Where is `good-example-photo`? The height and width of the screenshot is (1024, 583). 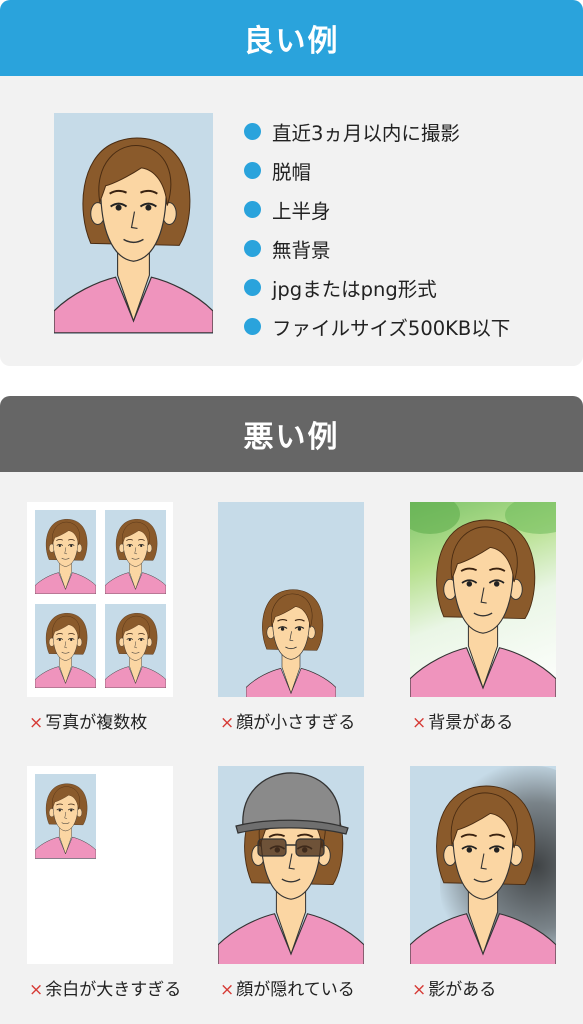 good-example-photo is located at coordinates (133, 223).